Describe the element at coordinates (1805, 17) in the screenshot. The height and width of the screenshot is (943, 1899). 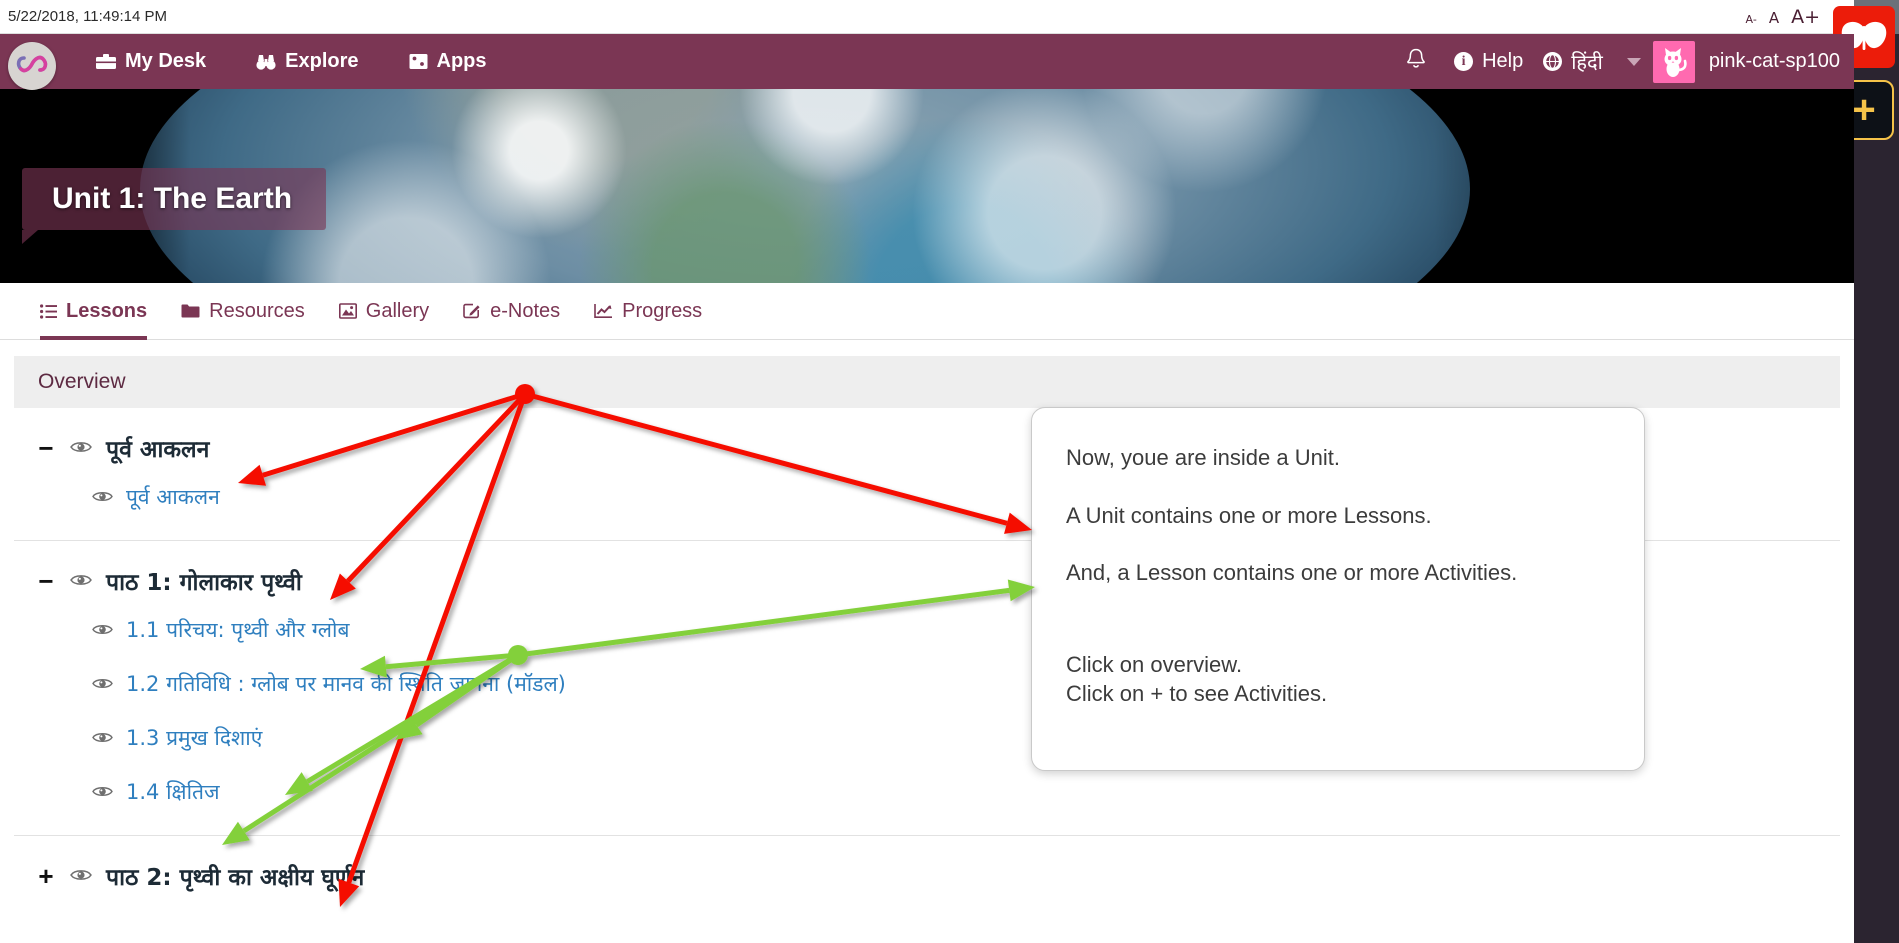
I see `font-increase-button: A+` at that location.